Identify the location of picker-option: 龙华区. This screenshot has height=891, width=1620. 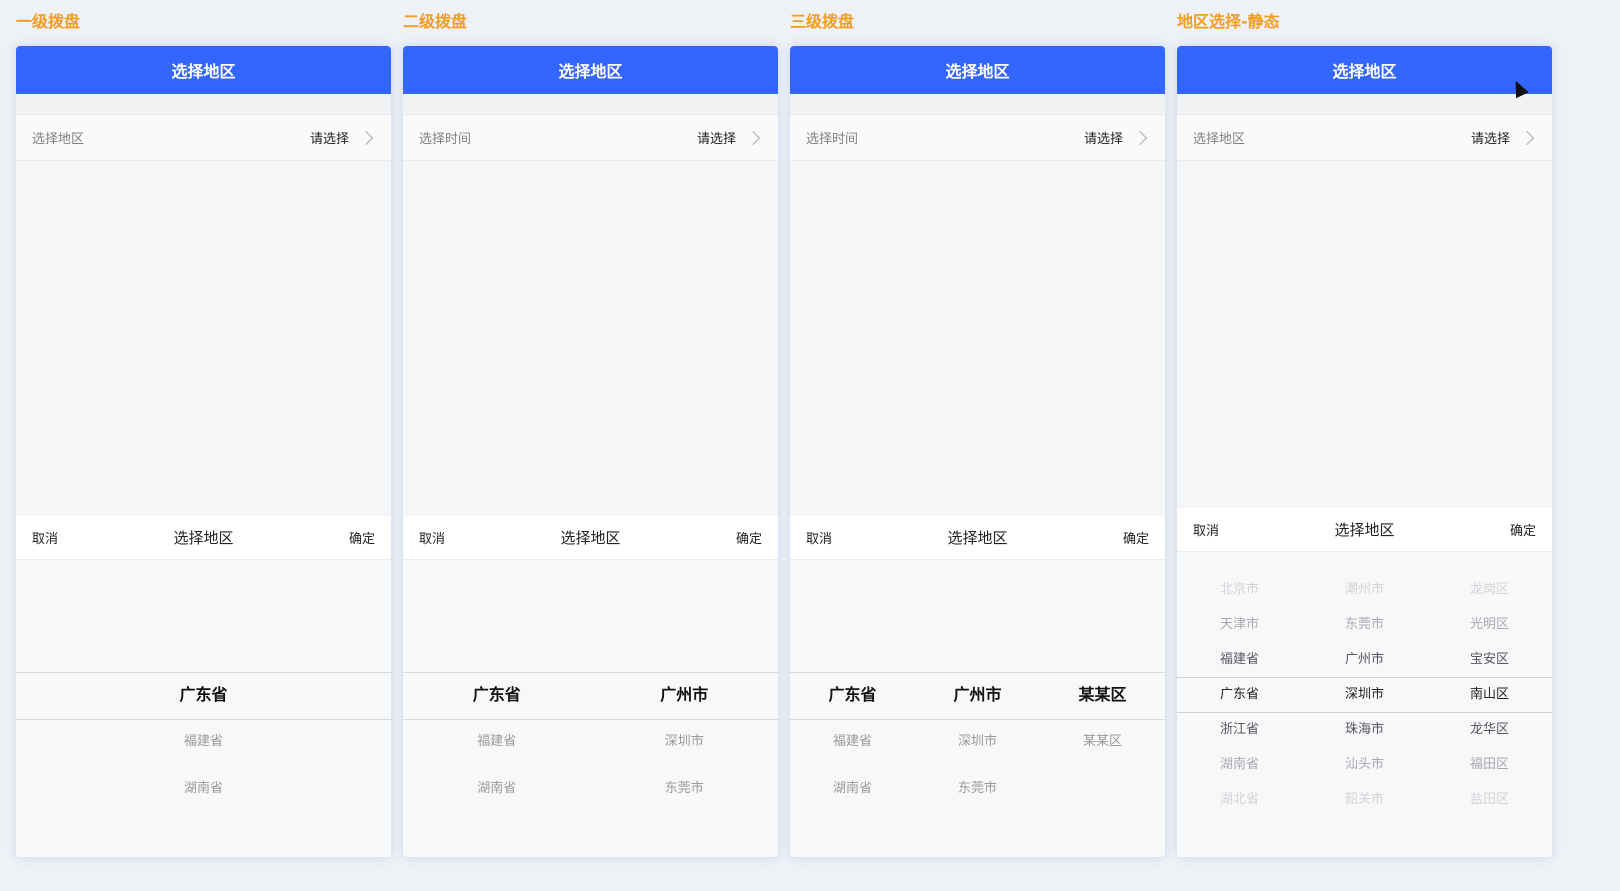
(1489, 729).